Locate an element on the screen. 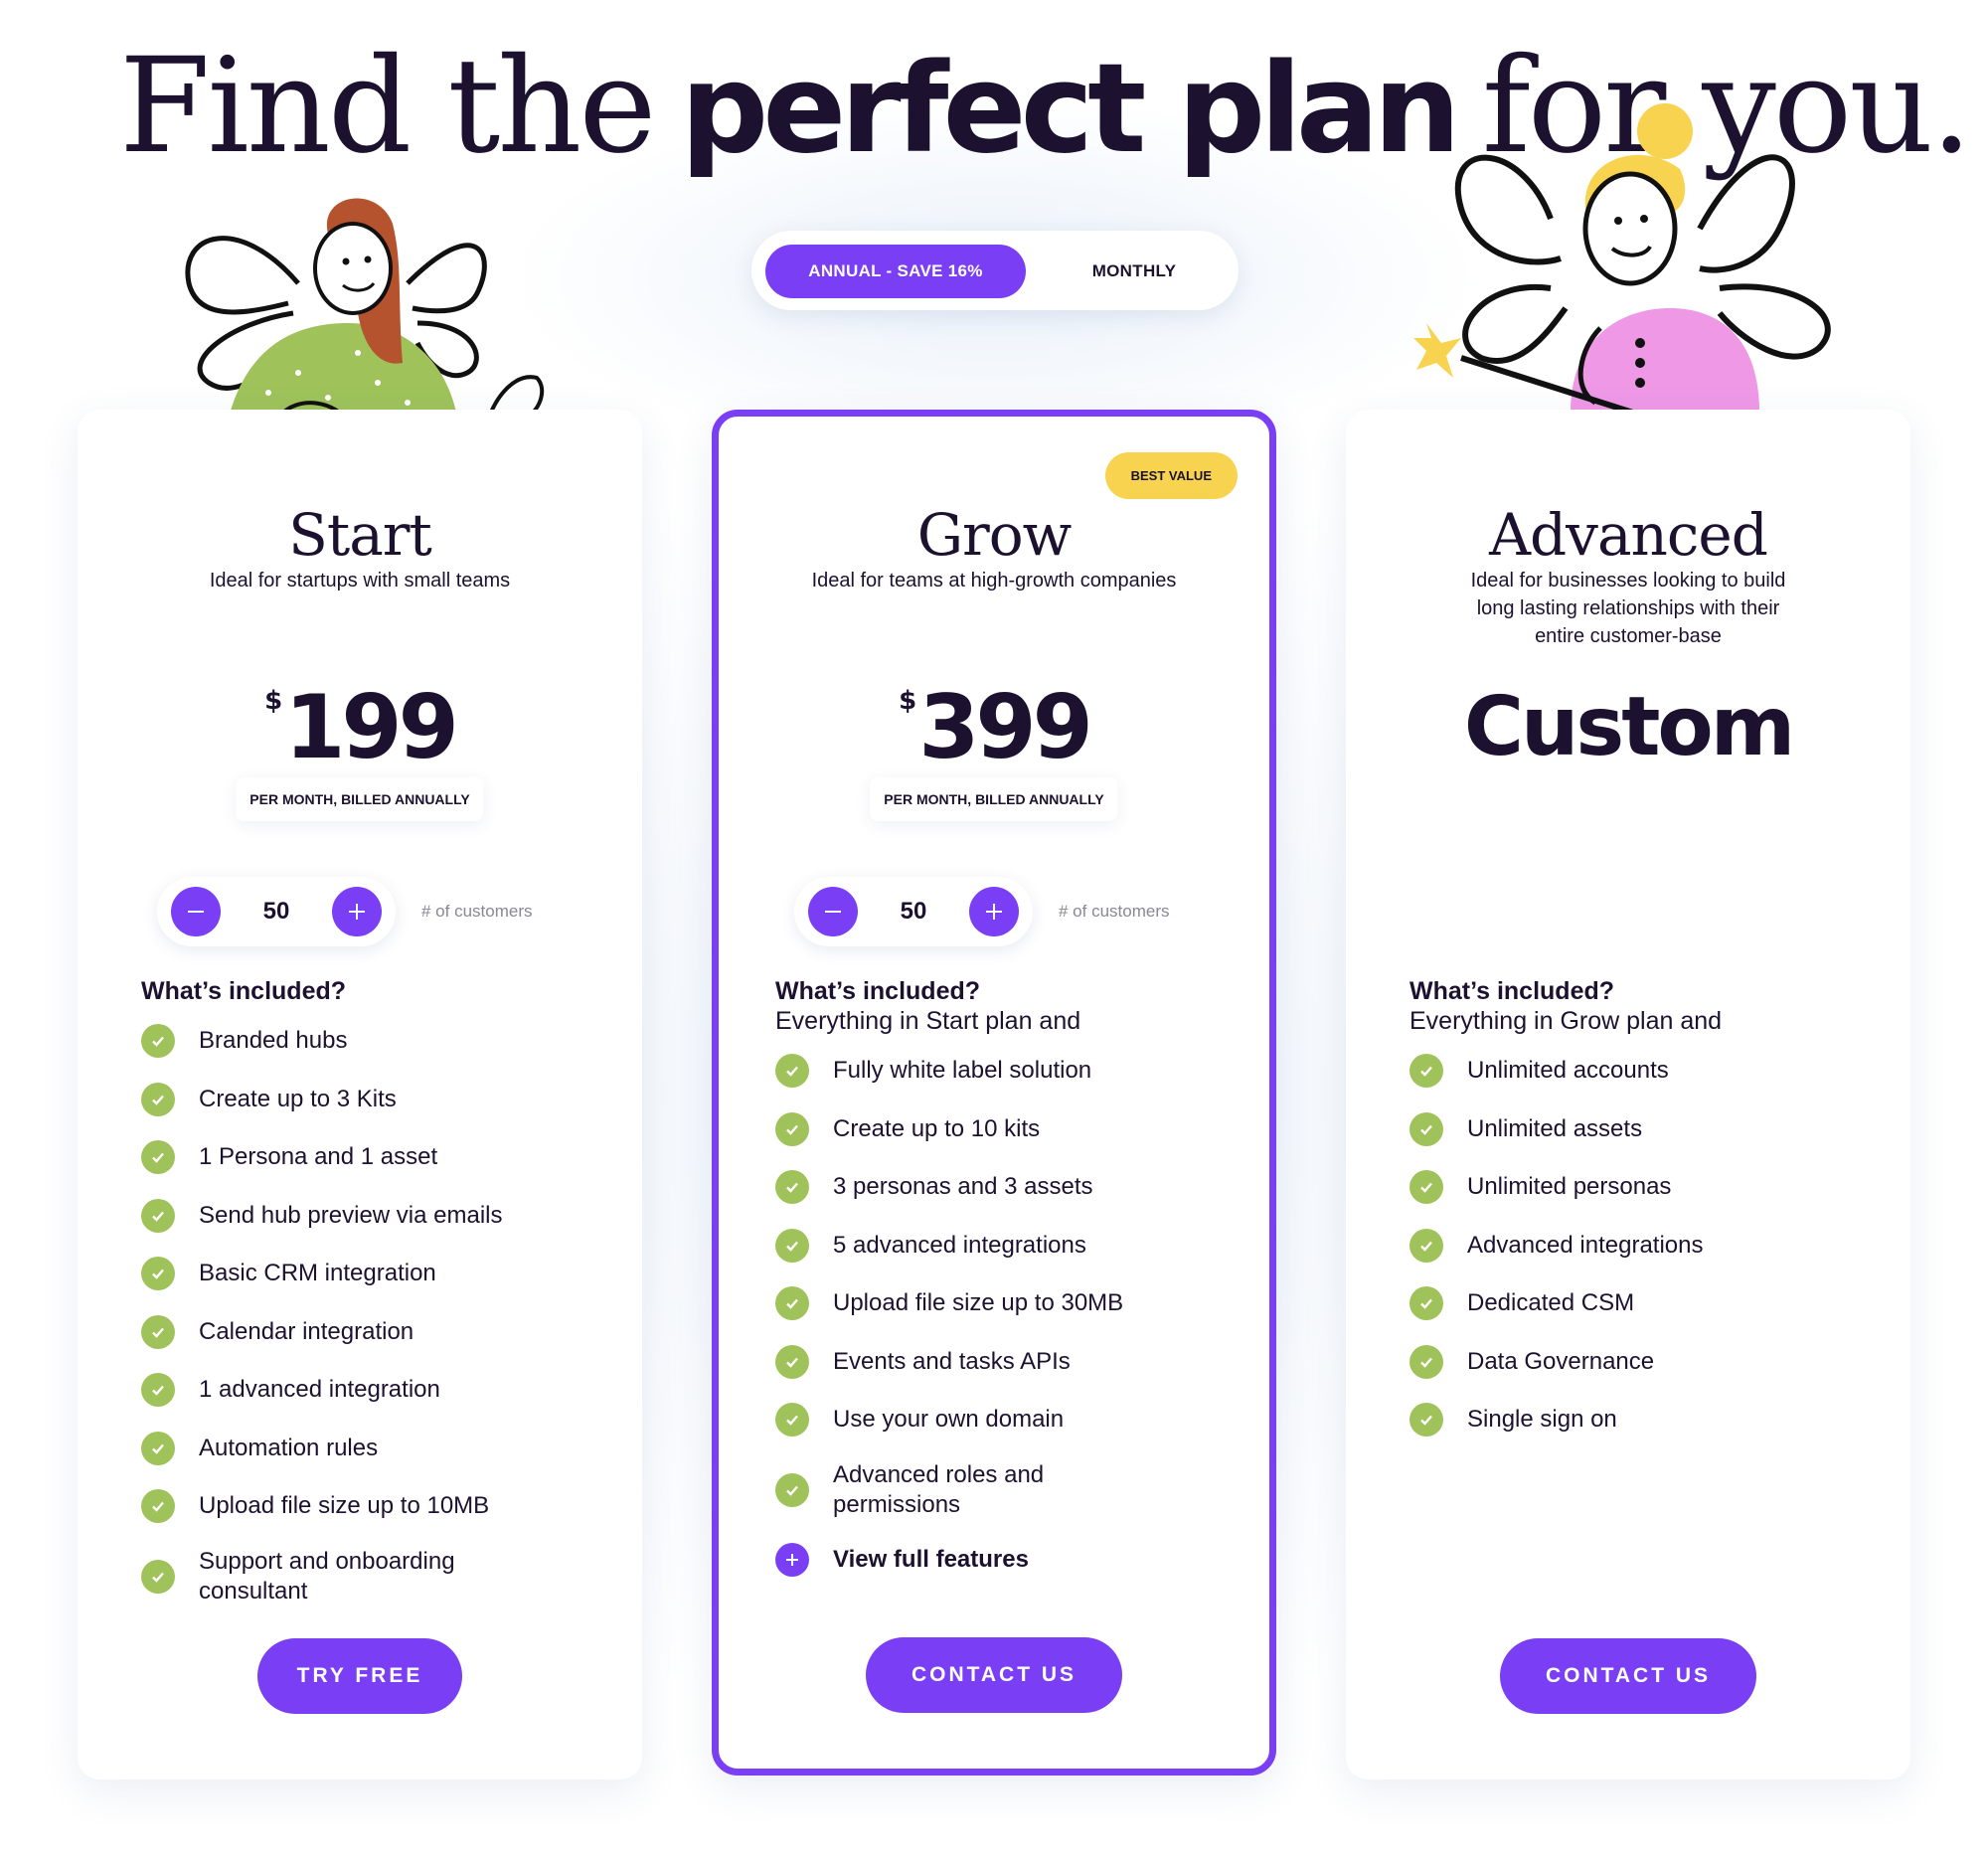 This screenshot has height=1863, width=1988. feature-item: Unlimited accounts is located at coordinates (1640, 1071).